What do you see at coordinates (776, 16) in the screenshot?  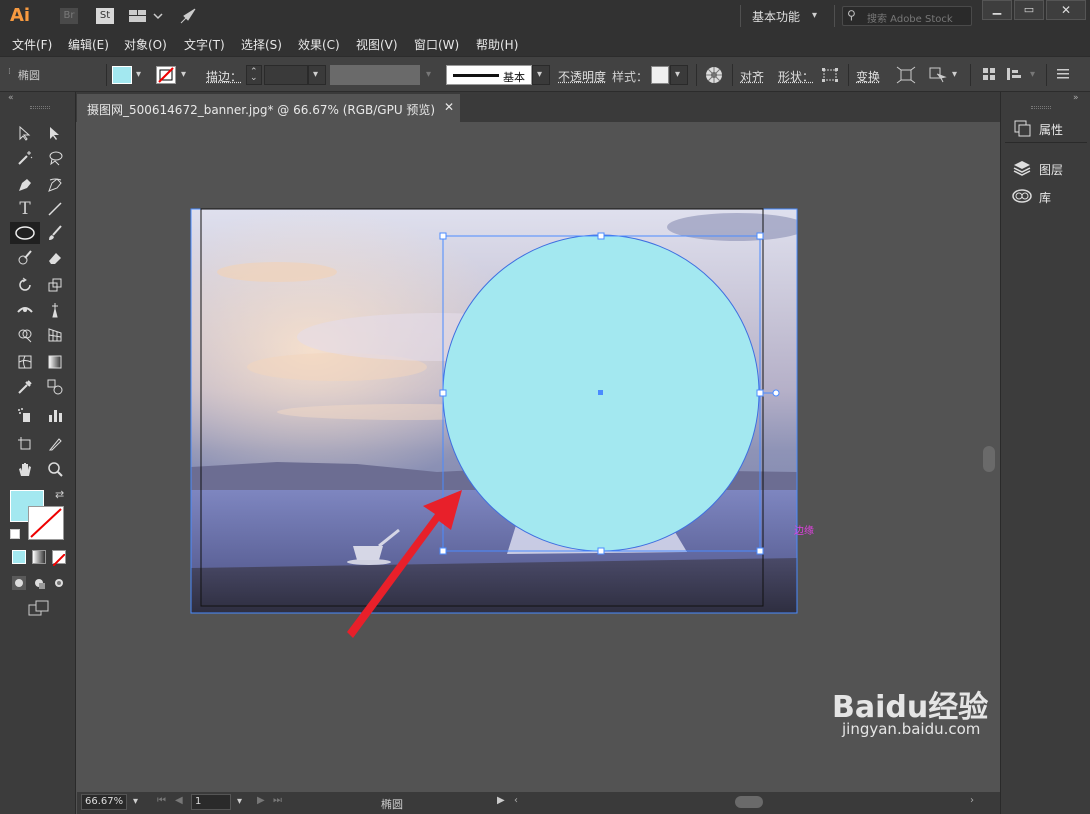 I see `workspace-switcher: 基本功能` at bounding box center [776, 16].